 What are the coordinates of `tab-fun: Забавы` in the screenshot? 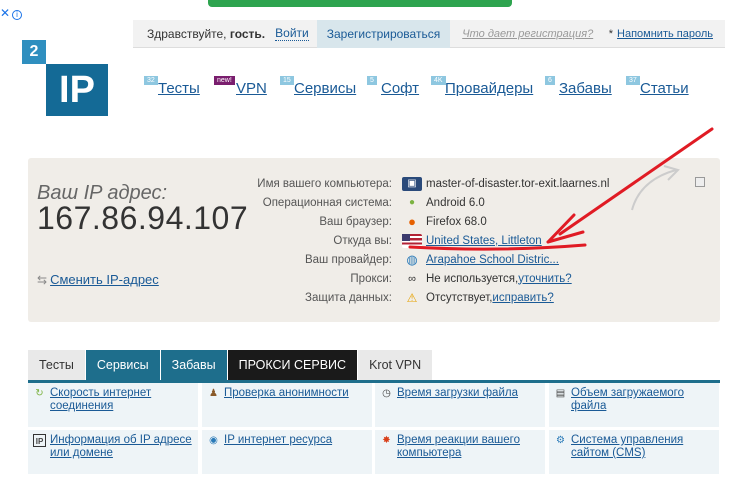 It's located at (194, 365).